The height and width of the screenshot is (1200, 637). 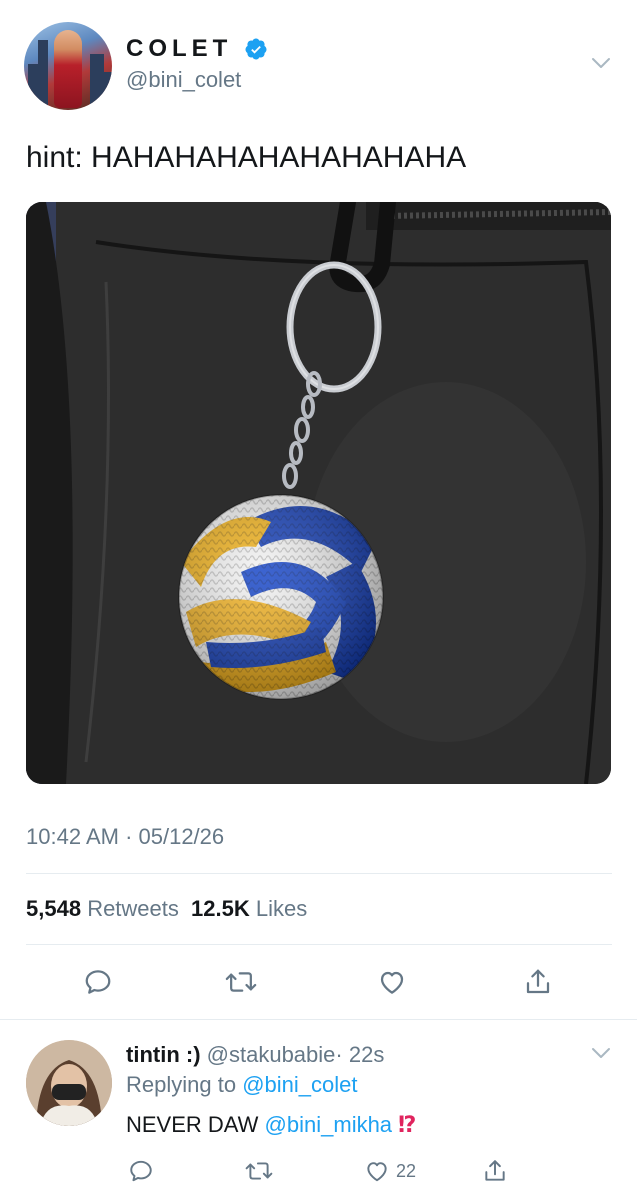 I want to click on reply-reply-button, so click(x=141, y=1171).